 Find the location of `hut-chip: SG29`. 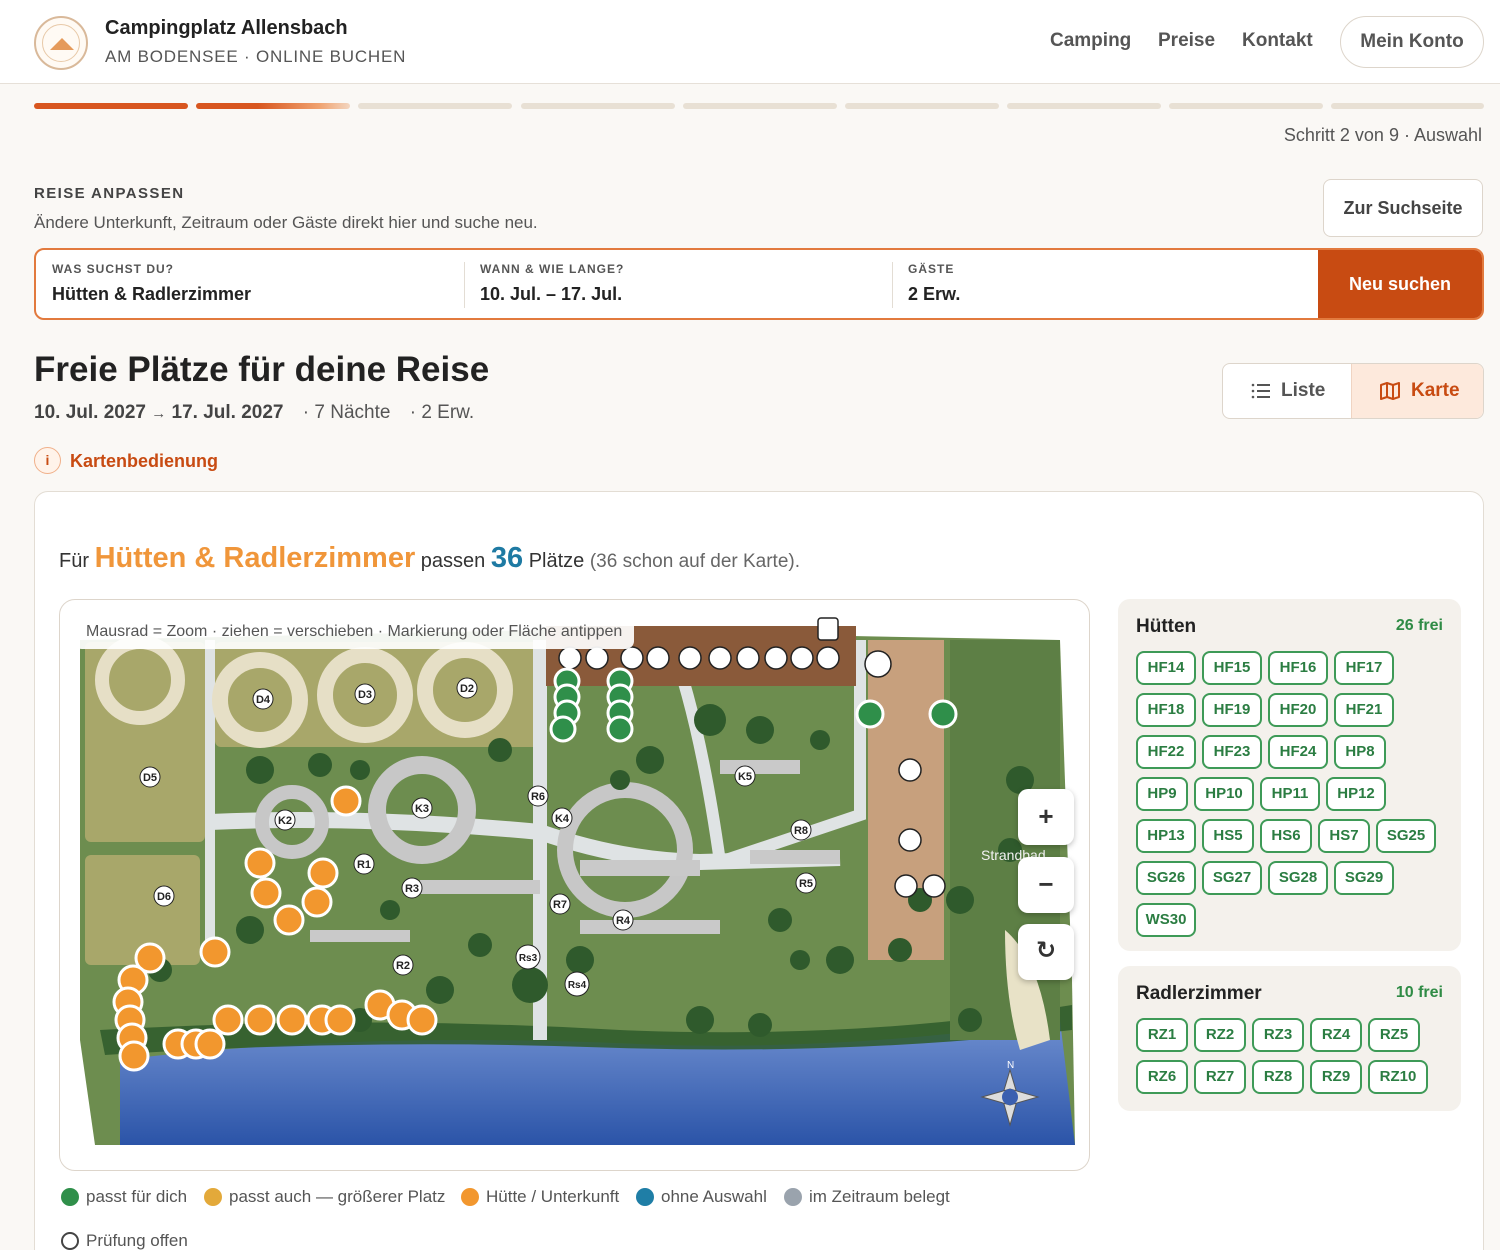

hut-chip: SG29 is located at coordinates (1364, 878).